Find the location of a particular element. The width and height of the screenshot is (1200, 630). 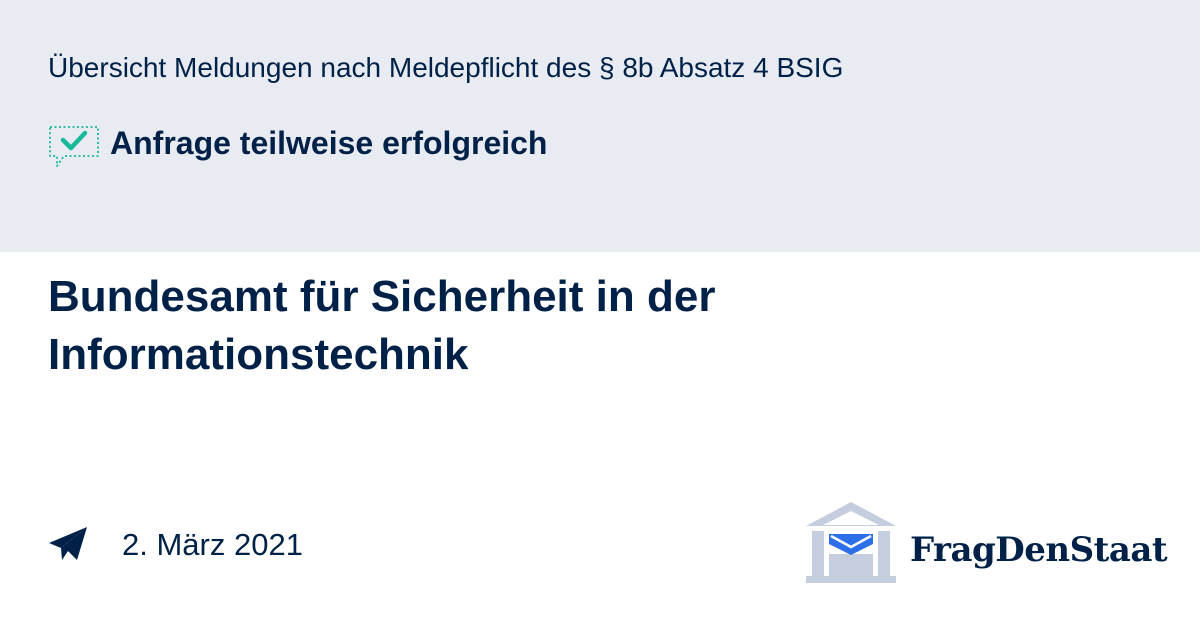

request-status: Anfrage teilweise erfolgreich is located at coordinates (297, 147).